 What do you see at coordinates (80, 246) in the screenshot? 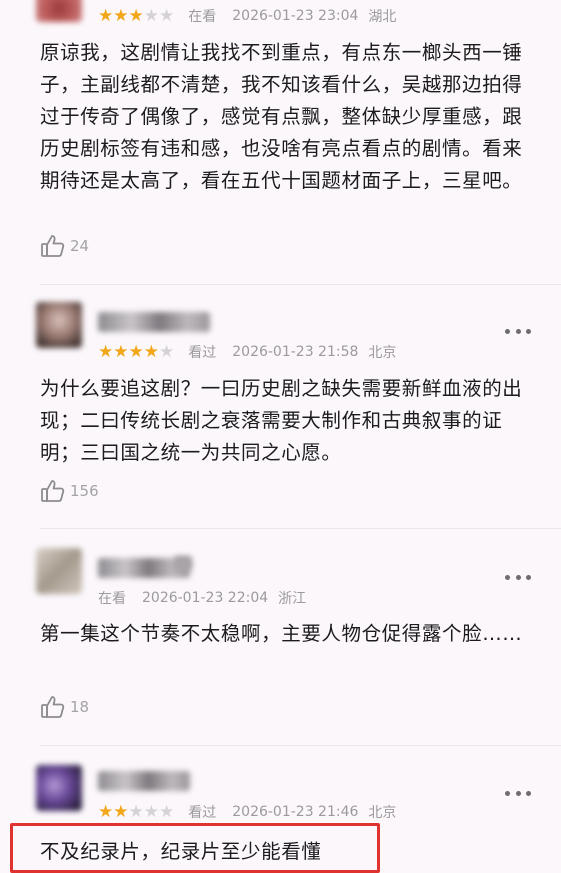
I see `like-count: 24` at bounding box center [80, 246].